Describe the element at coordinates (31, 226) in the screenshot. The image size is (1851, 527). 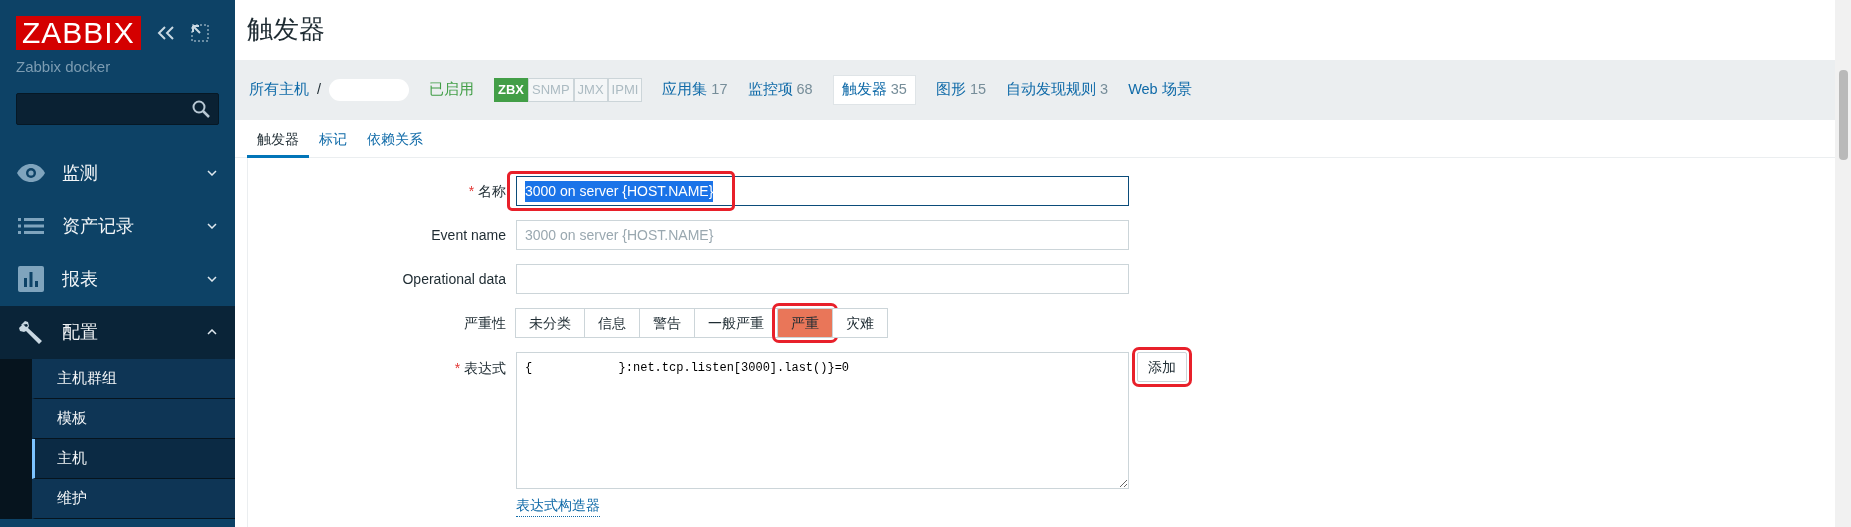
I see `list-icon` at that location.